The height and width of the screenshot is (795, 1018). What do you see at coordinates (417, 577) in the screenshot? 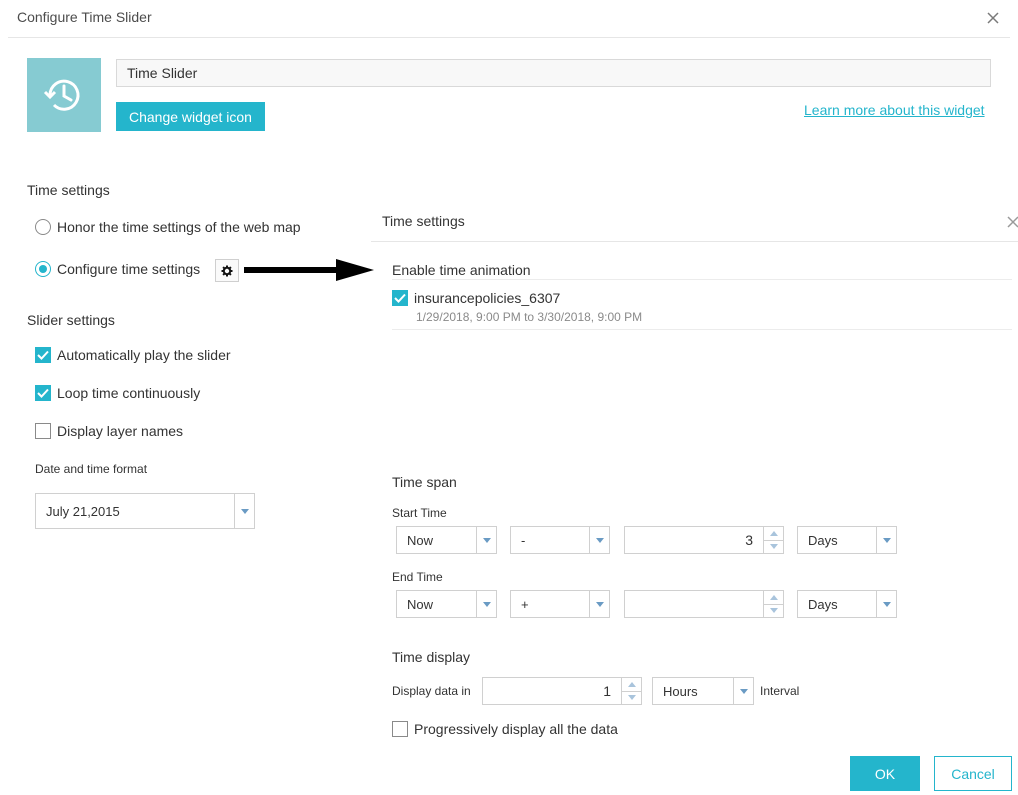
I see `end-time-label: End Time` at bounding box center [417, 577].